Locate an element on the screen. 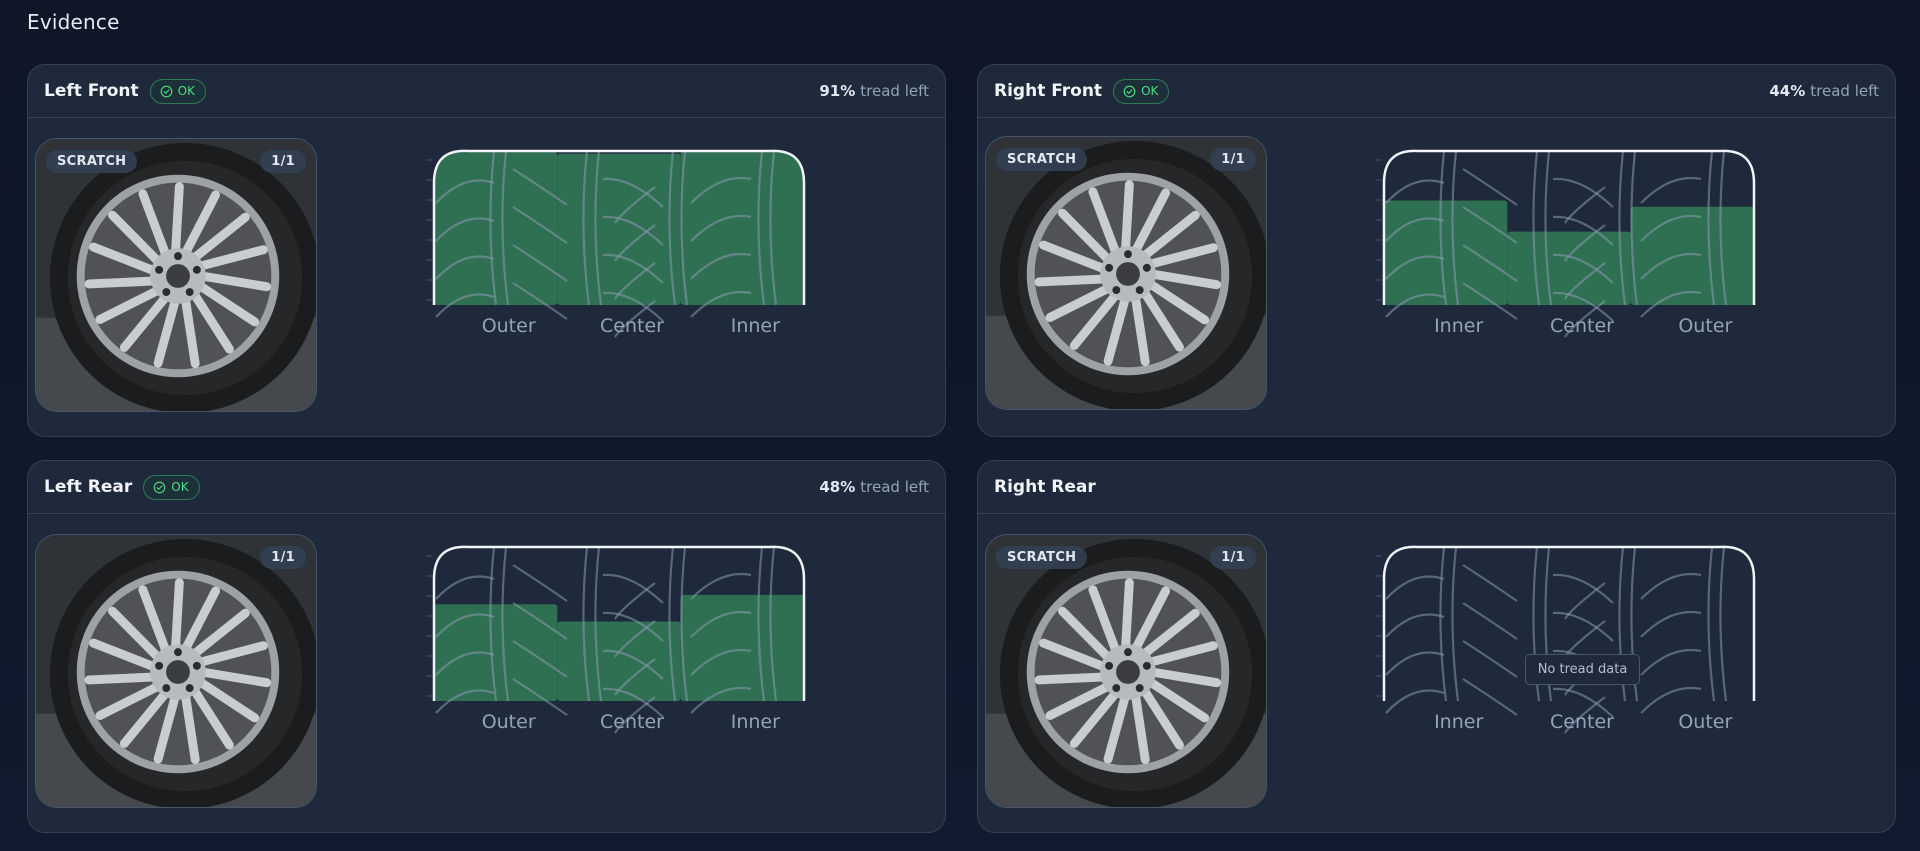 Image resolution: width=1920 pixels, height=851 pixels. card-header: Left Front OK 91% tread left is located at coordinates (486, 91).